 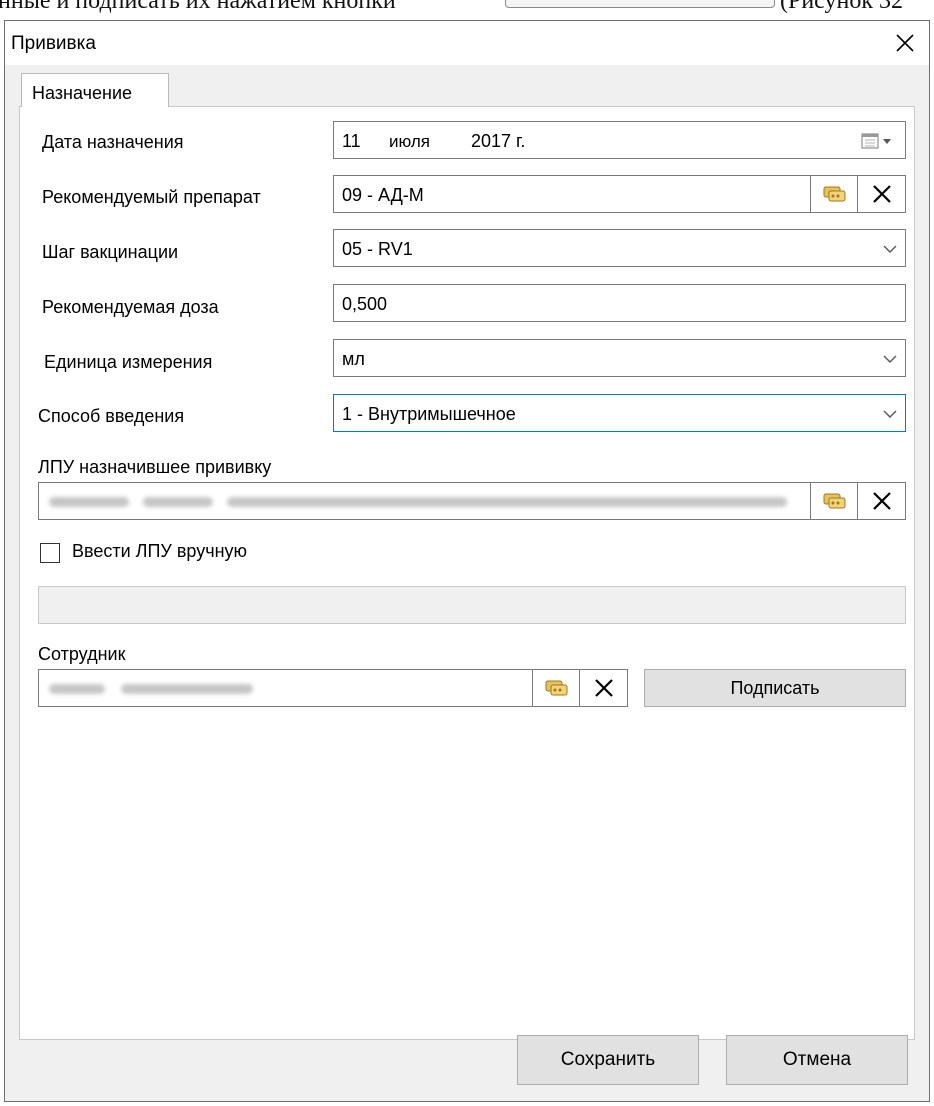 What do you see at coordinates (640, 4) in the screenshot?
I see `document-button-image` at bounding box center [640, 4].